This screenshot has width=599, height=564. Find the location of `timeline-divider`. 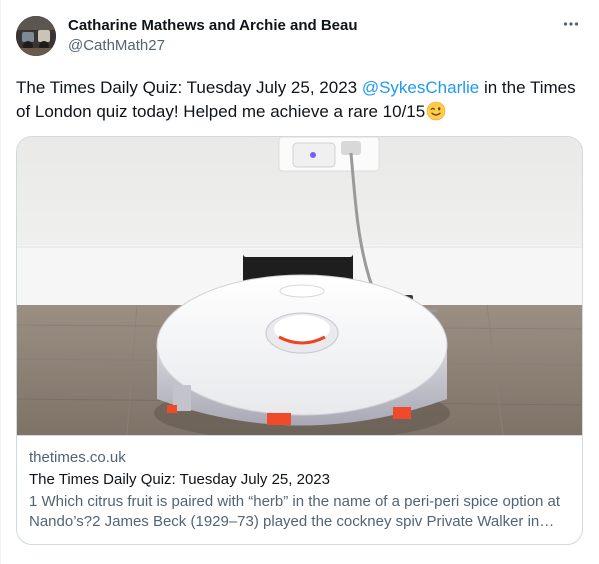

timeline-divider is located at coordinates (0, 282).